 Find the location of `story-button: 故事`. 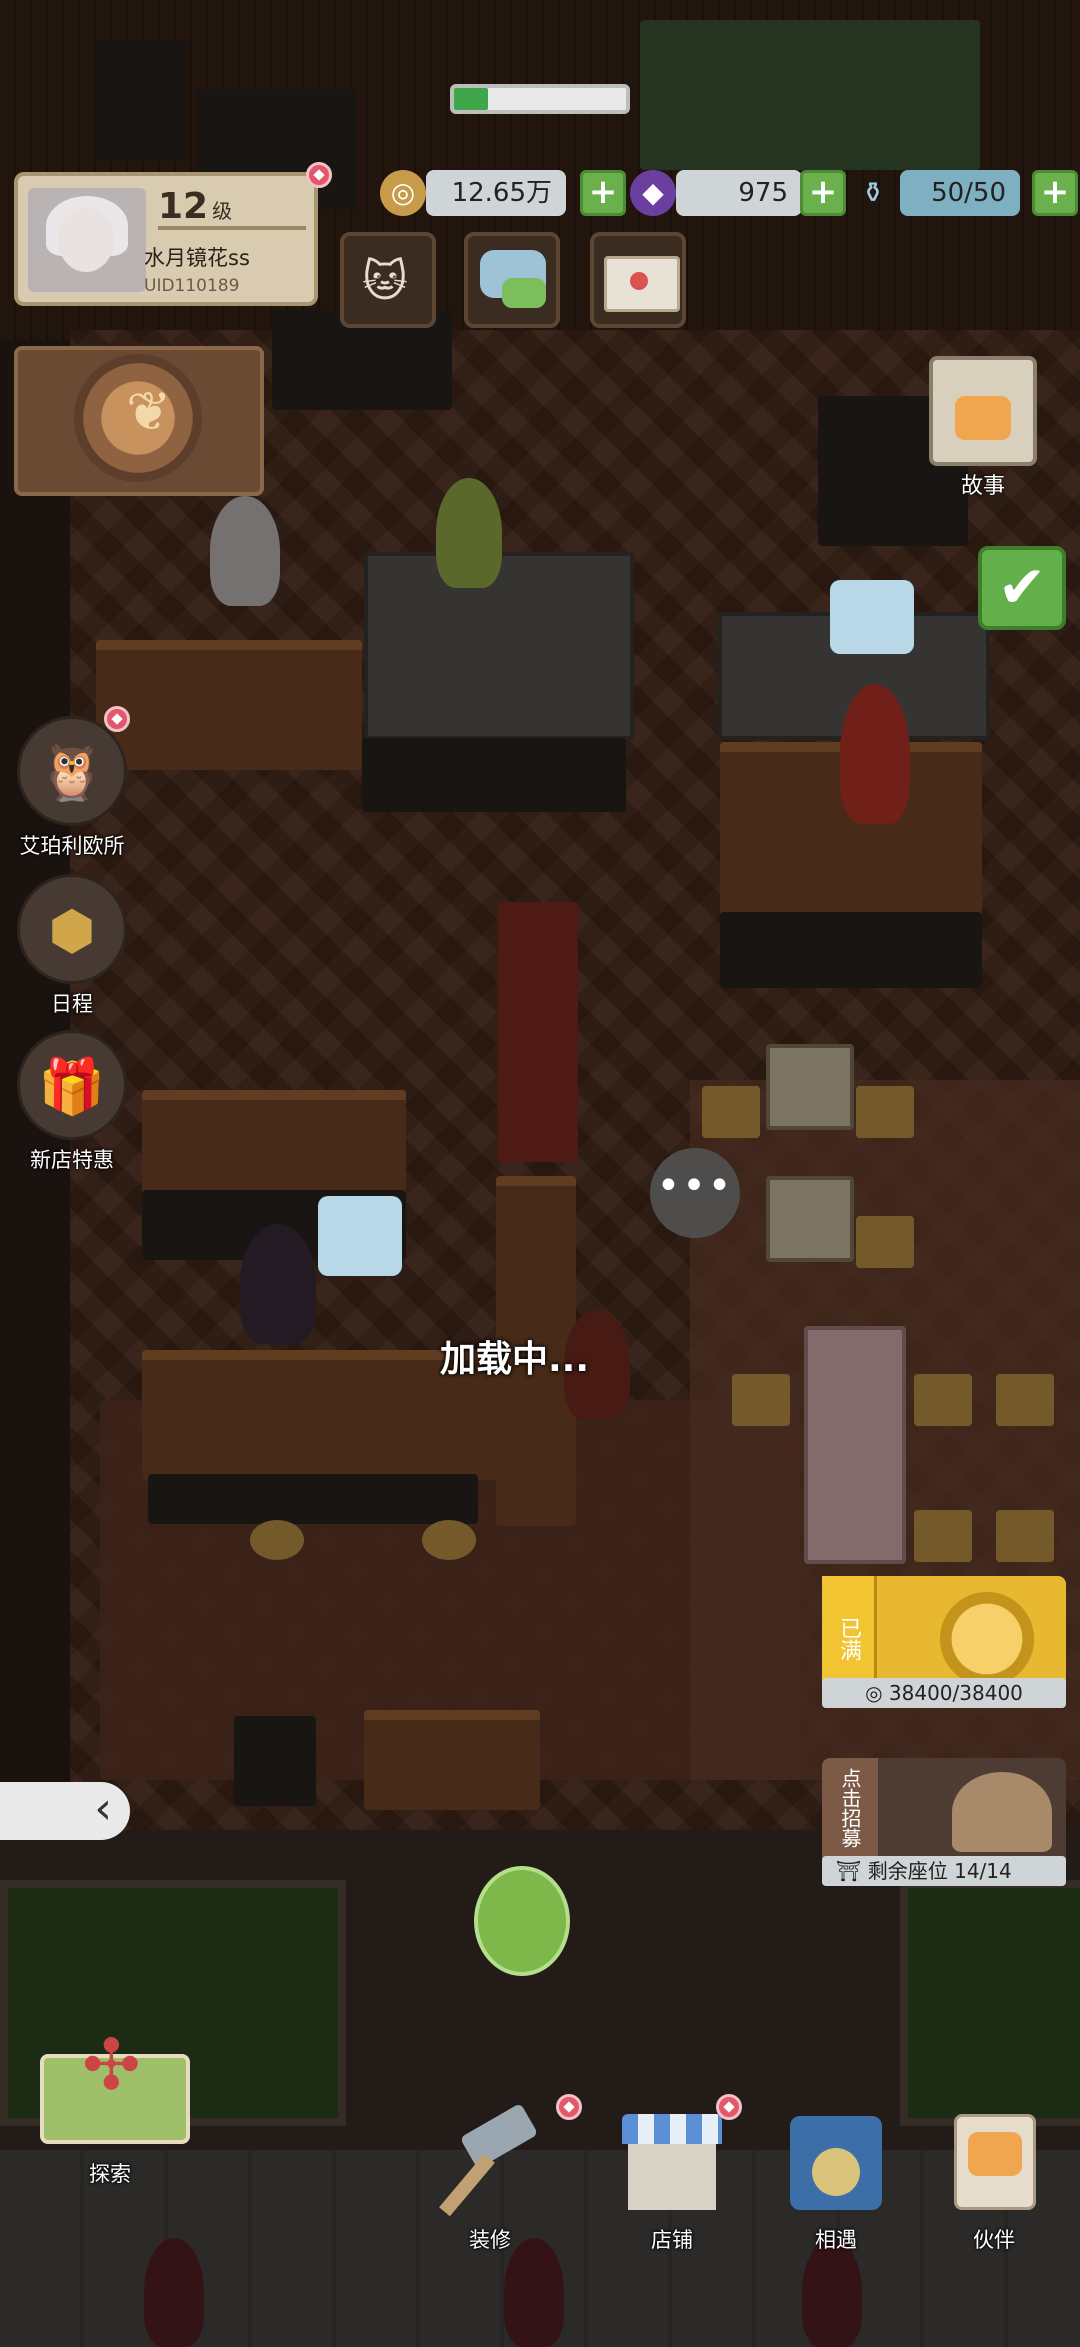

story-button: 故事 is located at coordinates (983, 431).